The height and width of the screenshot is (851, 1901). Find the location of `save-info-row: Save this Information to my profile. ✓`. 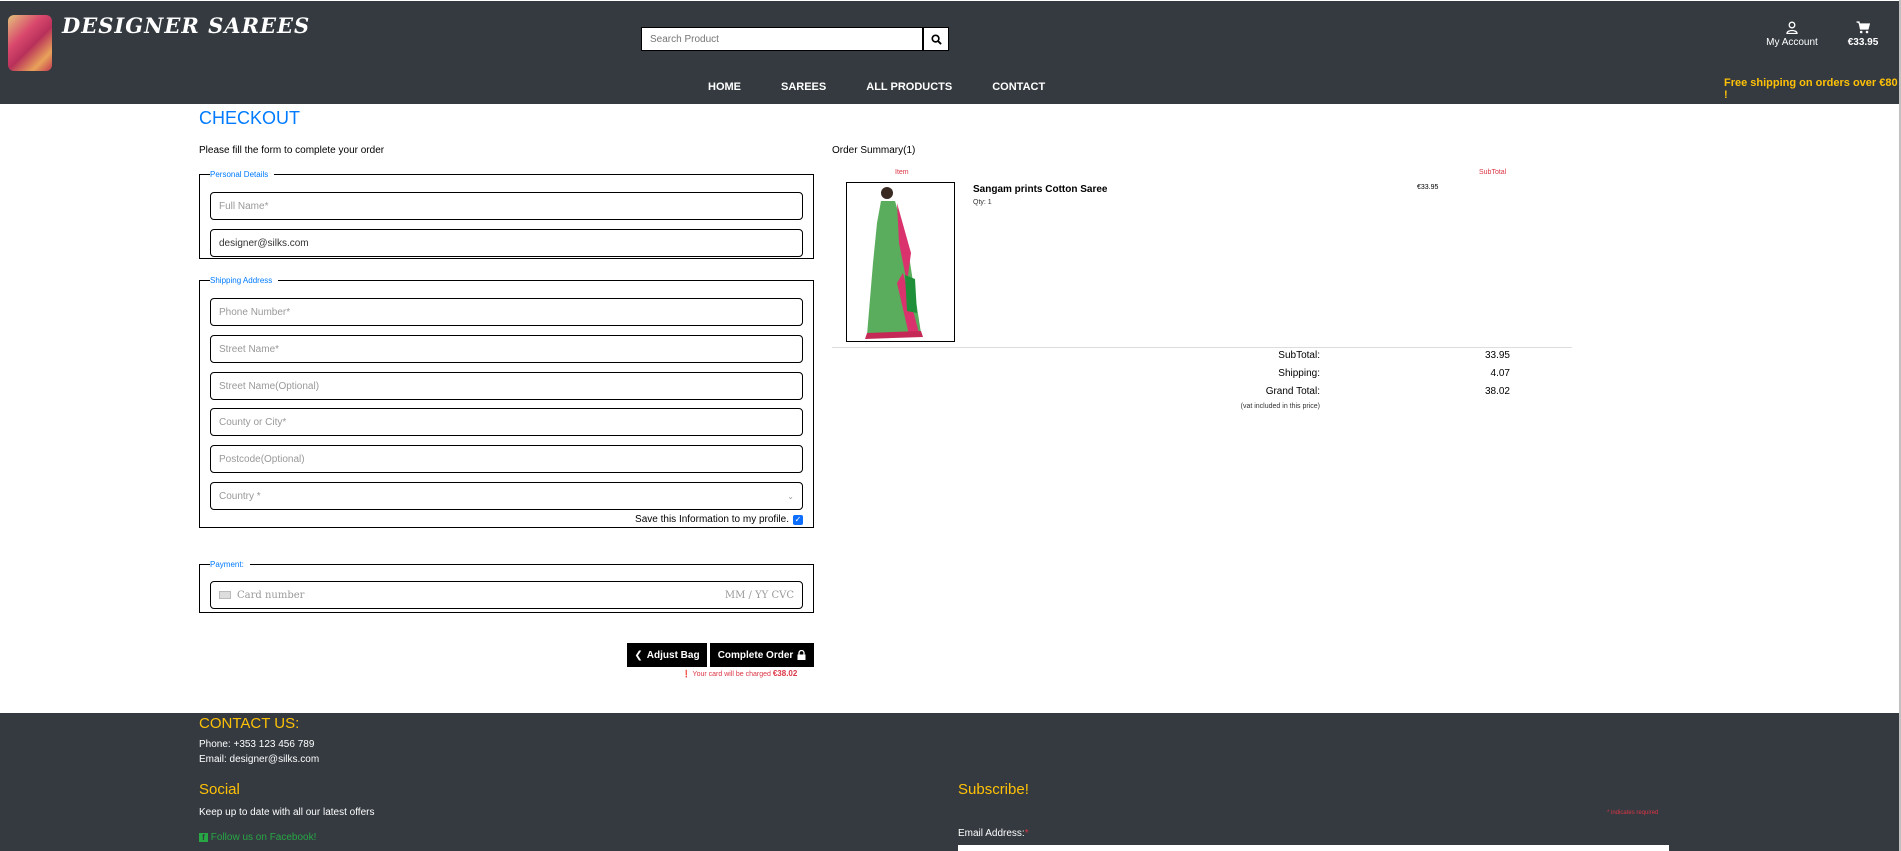

save-info-row: Save this Information to my profile. ✓ is located at coordinates (719, 519).